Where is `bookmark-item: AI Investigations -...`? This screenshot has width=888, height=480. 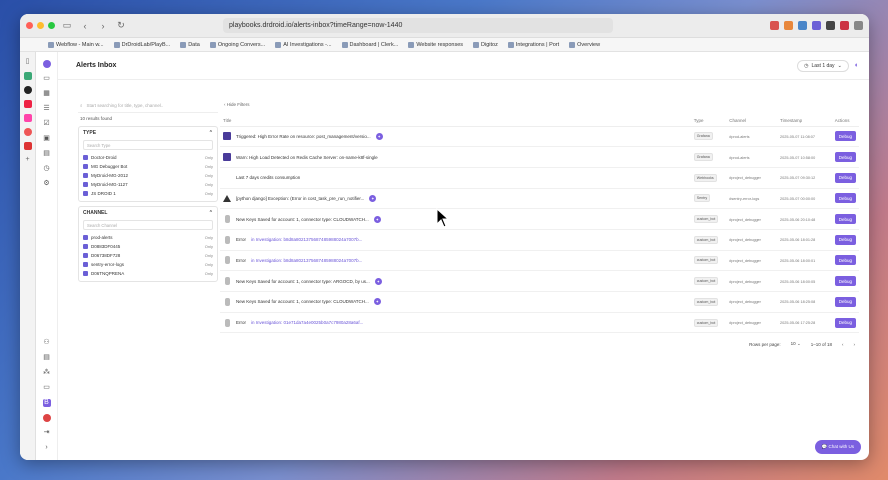 bookmark-item: AI Investigations -... is located at coordinates (303, 44).